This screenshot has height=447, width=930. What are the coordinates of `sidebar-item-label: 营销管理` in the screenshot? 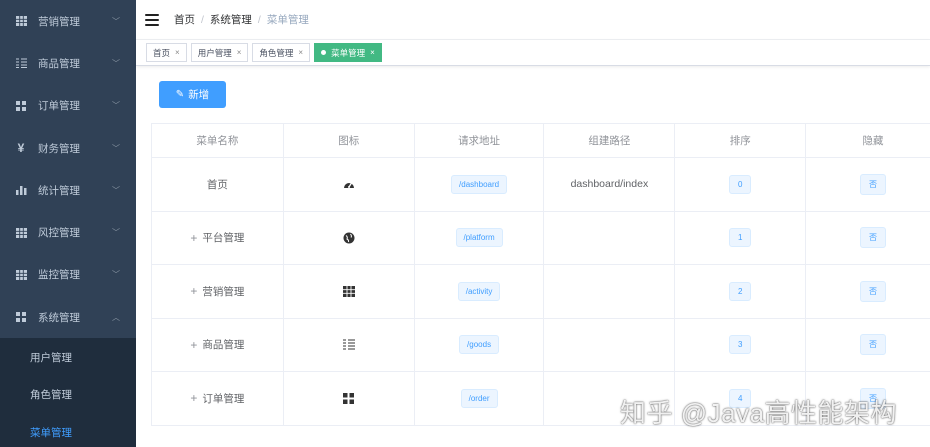 It's located at (59, 21).